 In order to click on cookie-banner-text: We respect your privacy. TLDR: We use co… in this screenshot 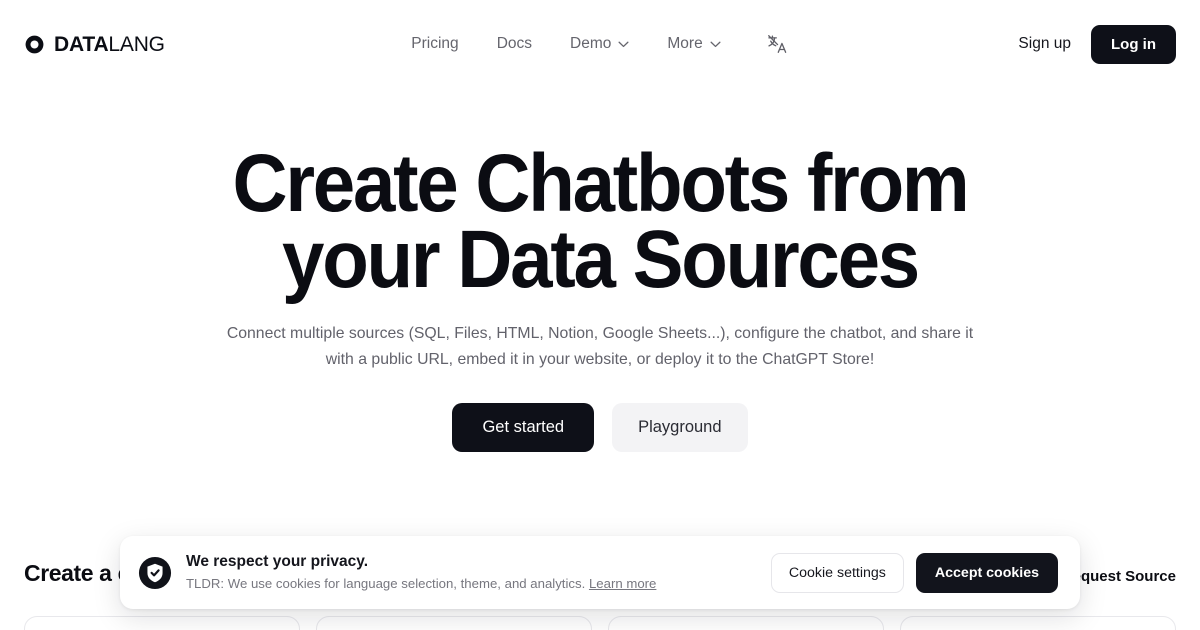, I will do `click(469, 572)`.